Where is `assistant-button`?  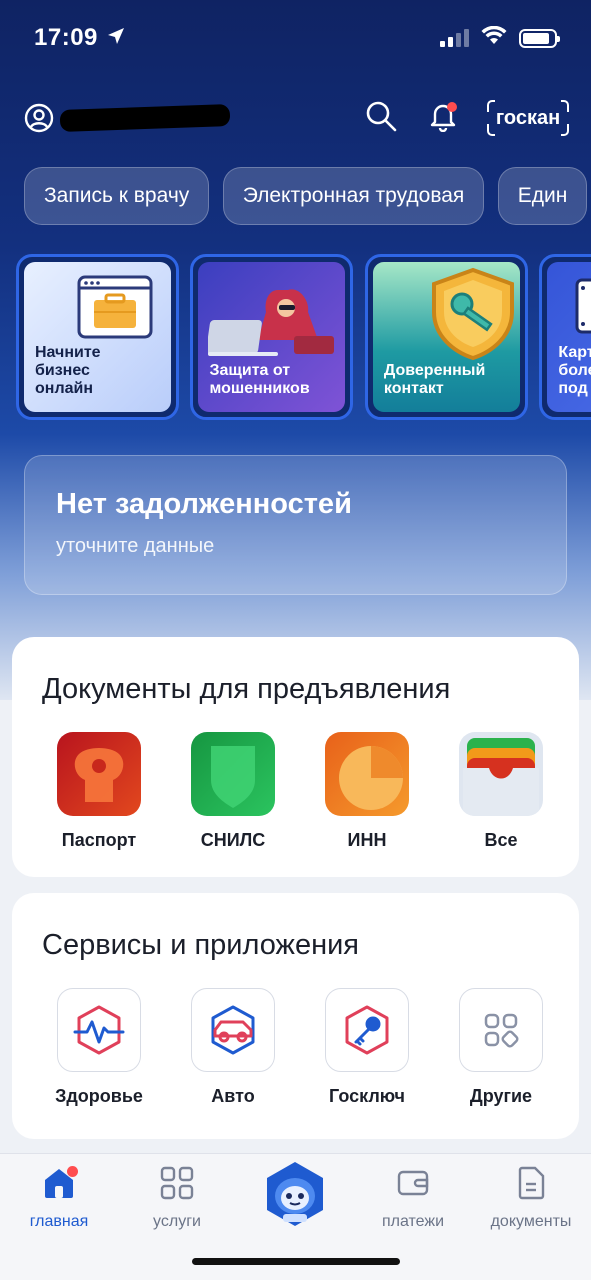 assistant-button is located at coordinates (295, 1195).